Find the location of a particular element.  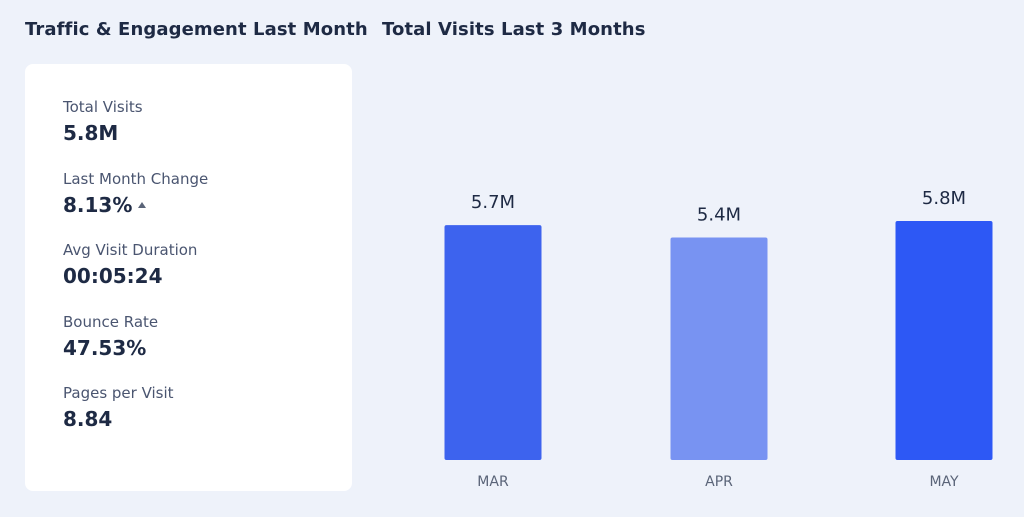

stat-value-row: 8.13% is located at coordinates (135, 205).